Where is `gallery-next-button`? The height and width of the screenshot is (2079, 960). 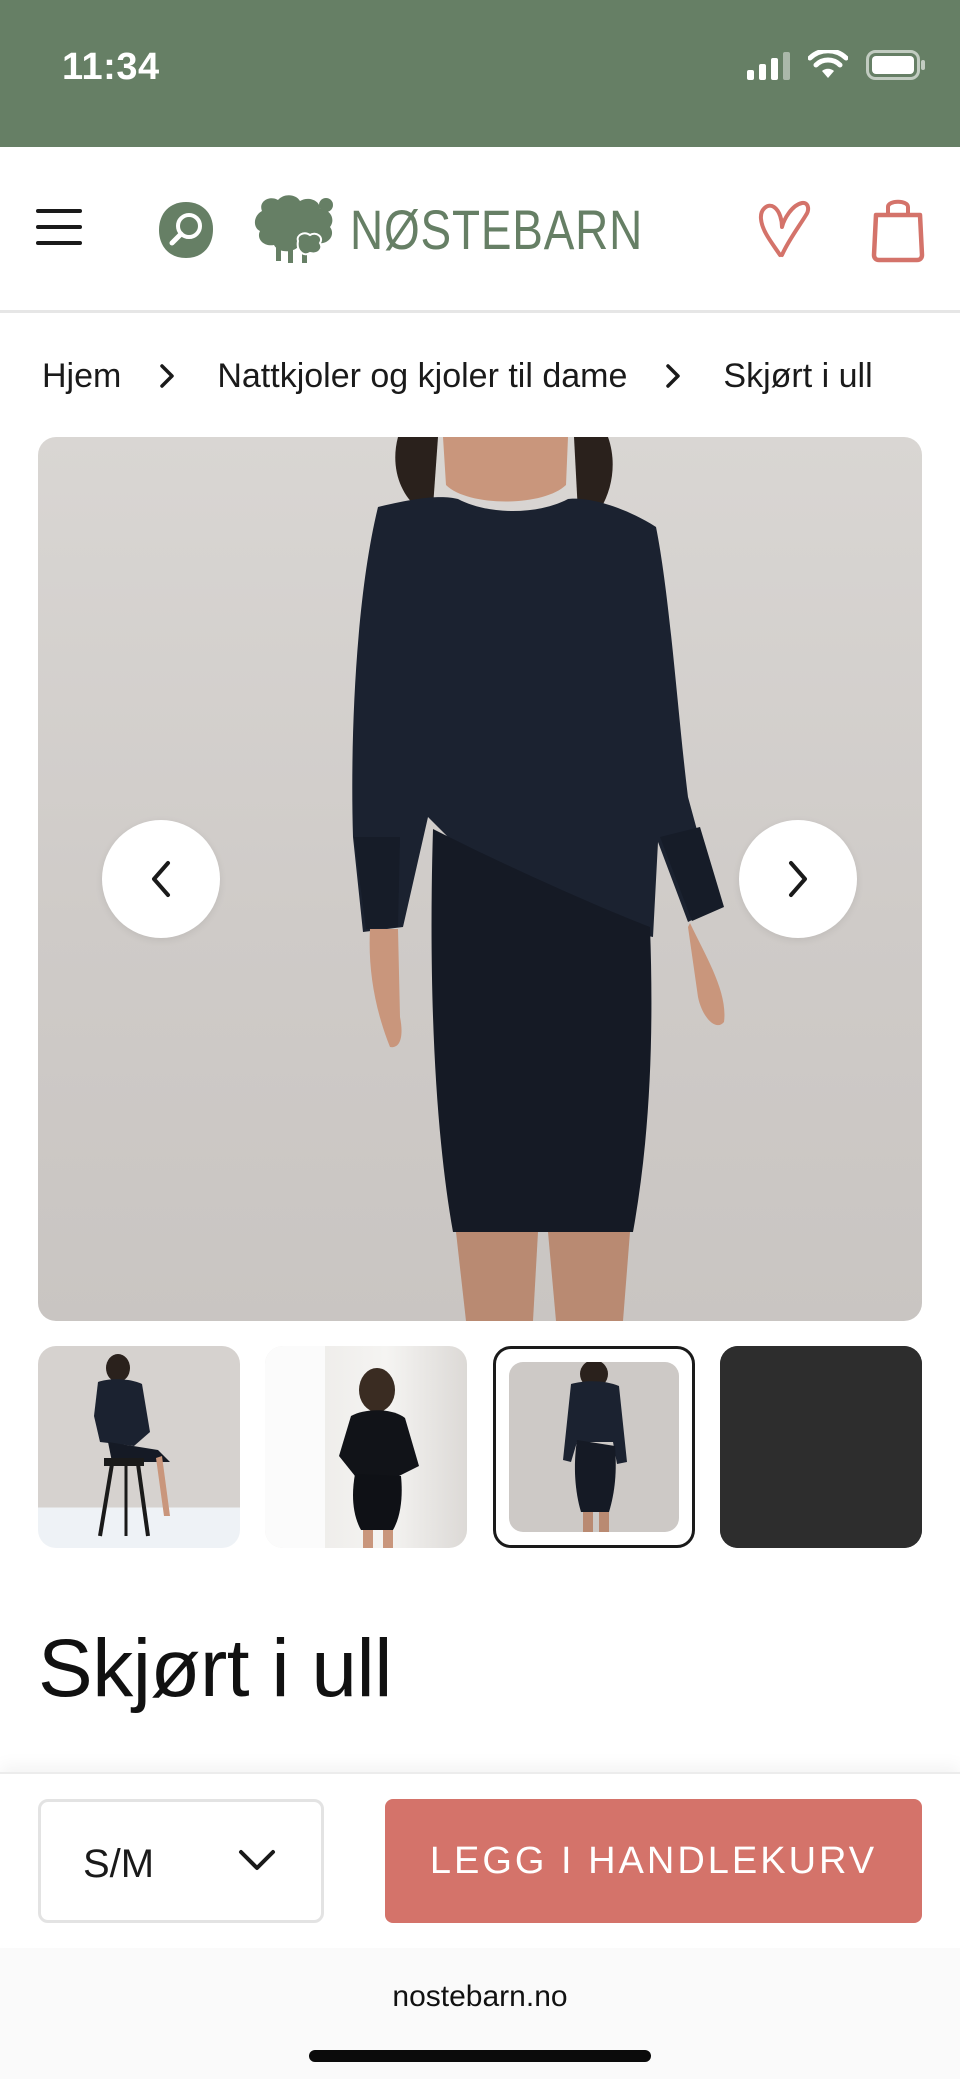 gallery-next-button is located at coordinates (798, 879).